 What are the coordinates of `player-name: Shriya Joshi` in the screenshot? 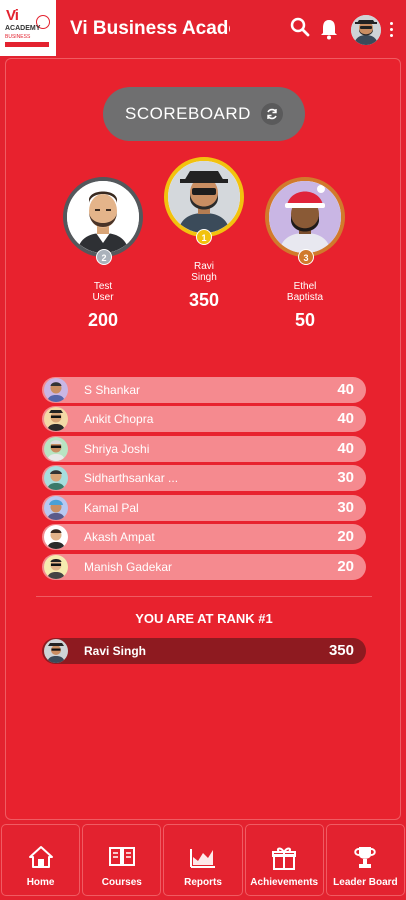 It's located at (117, 449).